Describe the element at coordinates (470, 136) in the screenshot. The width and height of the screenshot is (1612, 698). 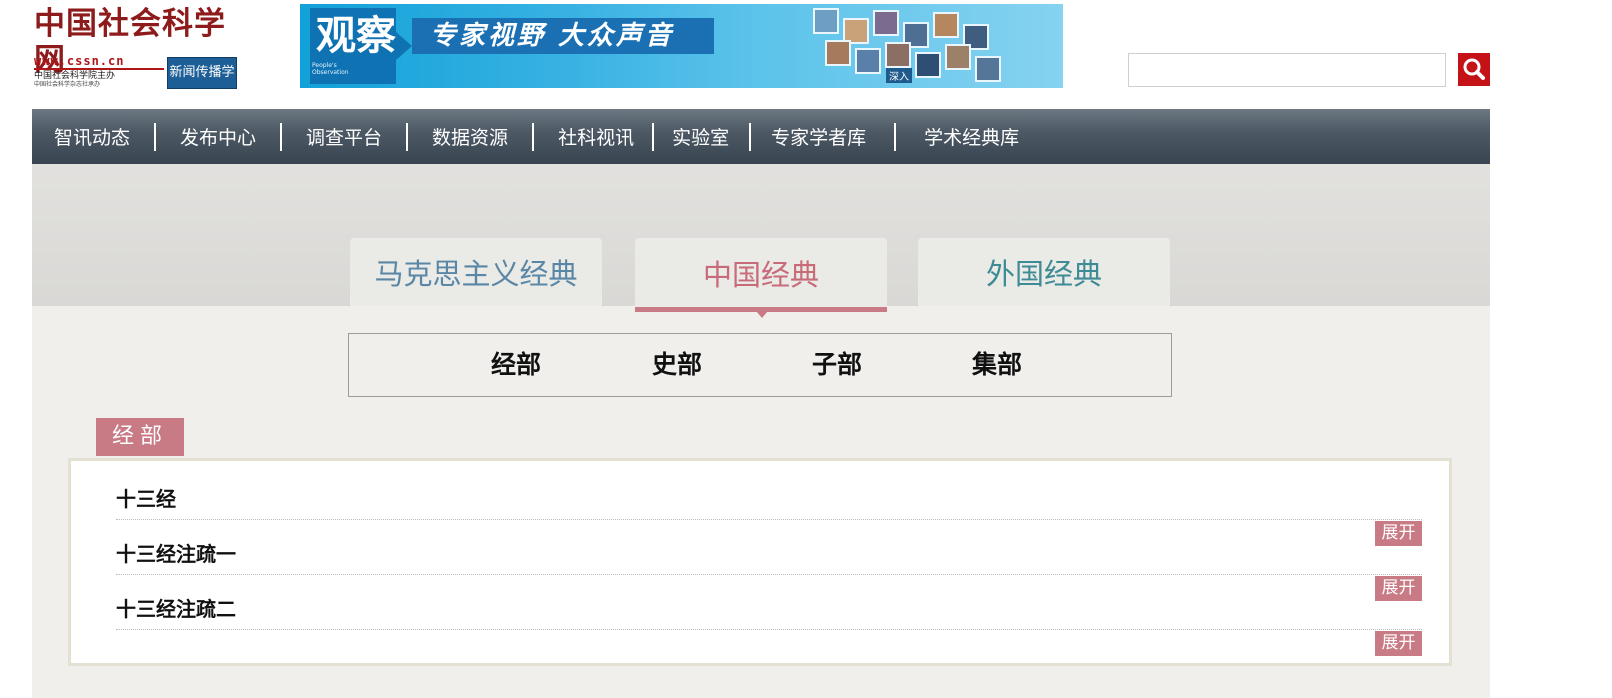
I see `nav-item-data: 数据资源` at that location.